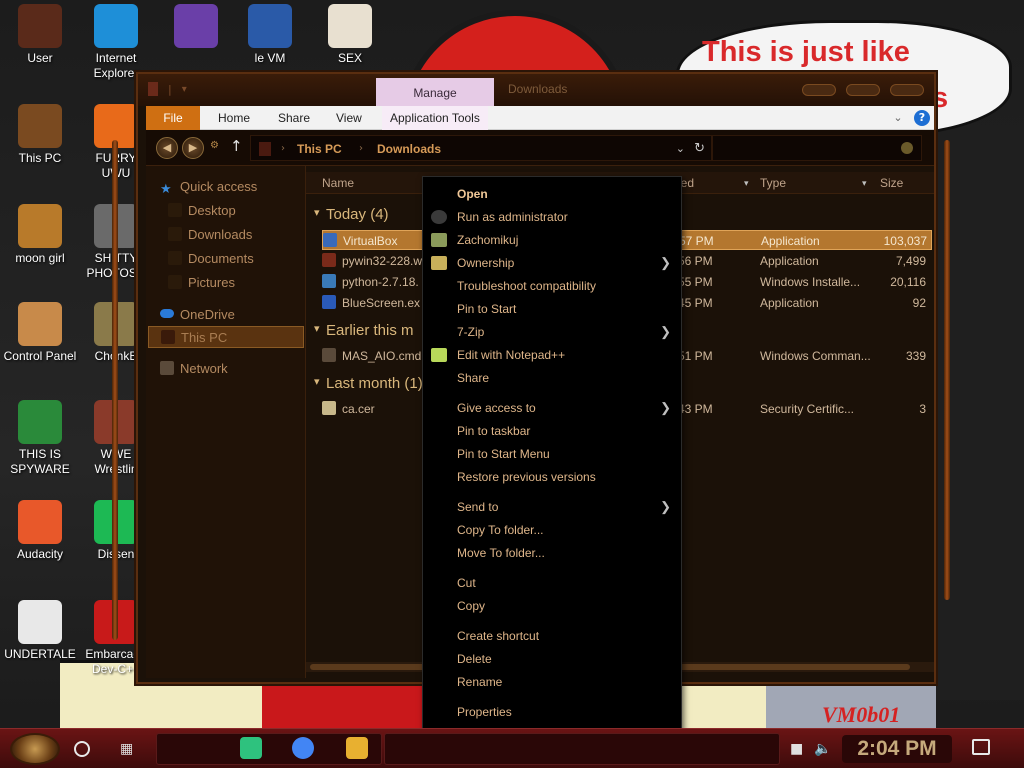 This screenshot has width=1024, height=768. I want to click on qat-dropdown-icon: ▾, so click(184, 89).